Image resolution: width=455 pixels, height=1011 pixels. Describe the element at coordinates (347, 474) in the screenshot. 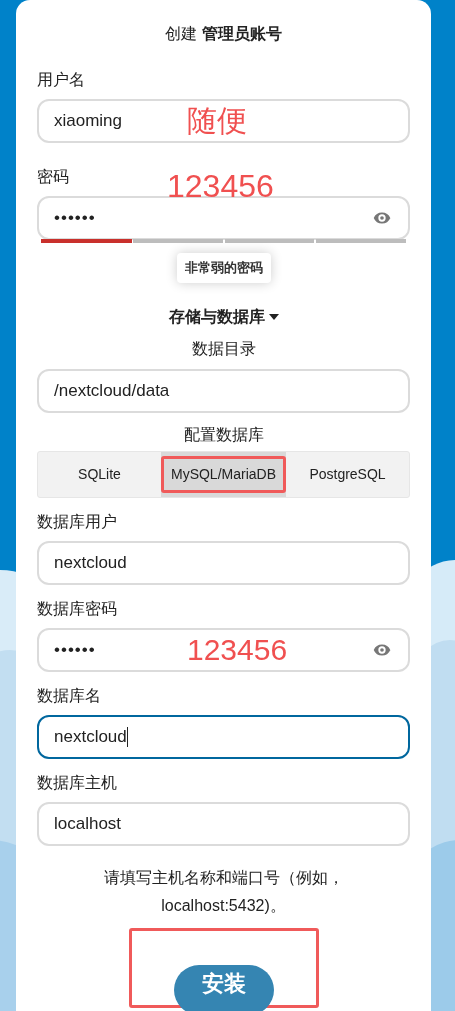

I see `database-tab: PostgreSQL` at that location.